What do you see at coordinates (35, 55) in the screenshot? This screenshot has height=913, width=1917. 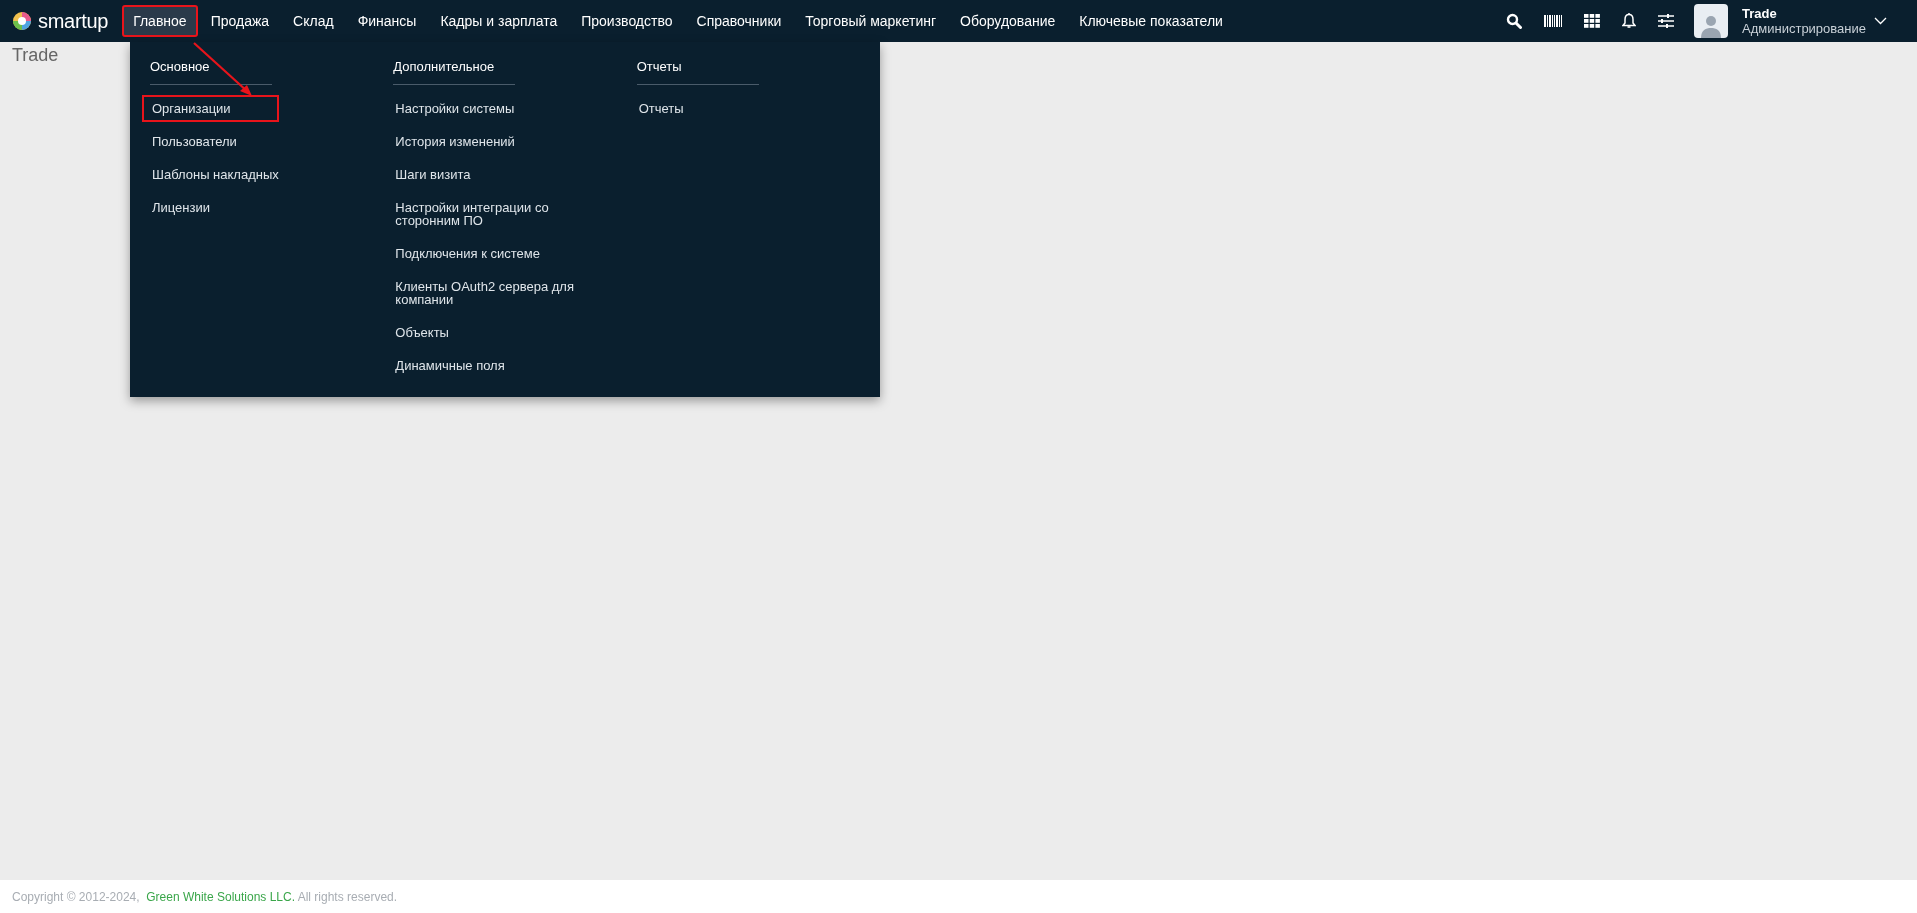 I see `page-title: Trade` at bounding box center [35, 55].